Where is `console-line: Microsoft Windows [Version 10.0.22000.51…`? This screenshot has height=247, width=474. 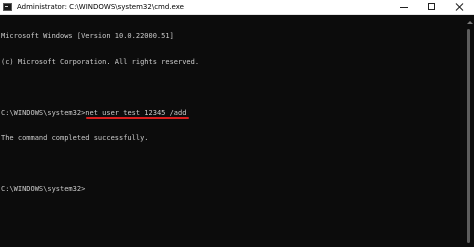
console-line: Microsoft Windows [Version 10.0.22000.51… is located at coordinates (87, 36).